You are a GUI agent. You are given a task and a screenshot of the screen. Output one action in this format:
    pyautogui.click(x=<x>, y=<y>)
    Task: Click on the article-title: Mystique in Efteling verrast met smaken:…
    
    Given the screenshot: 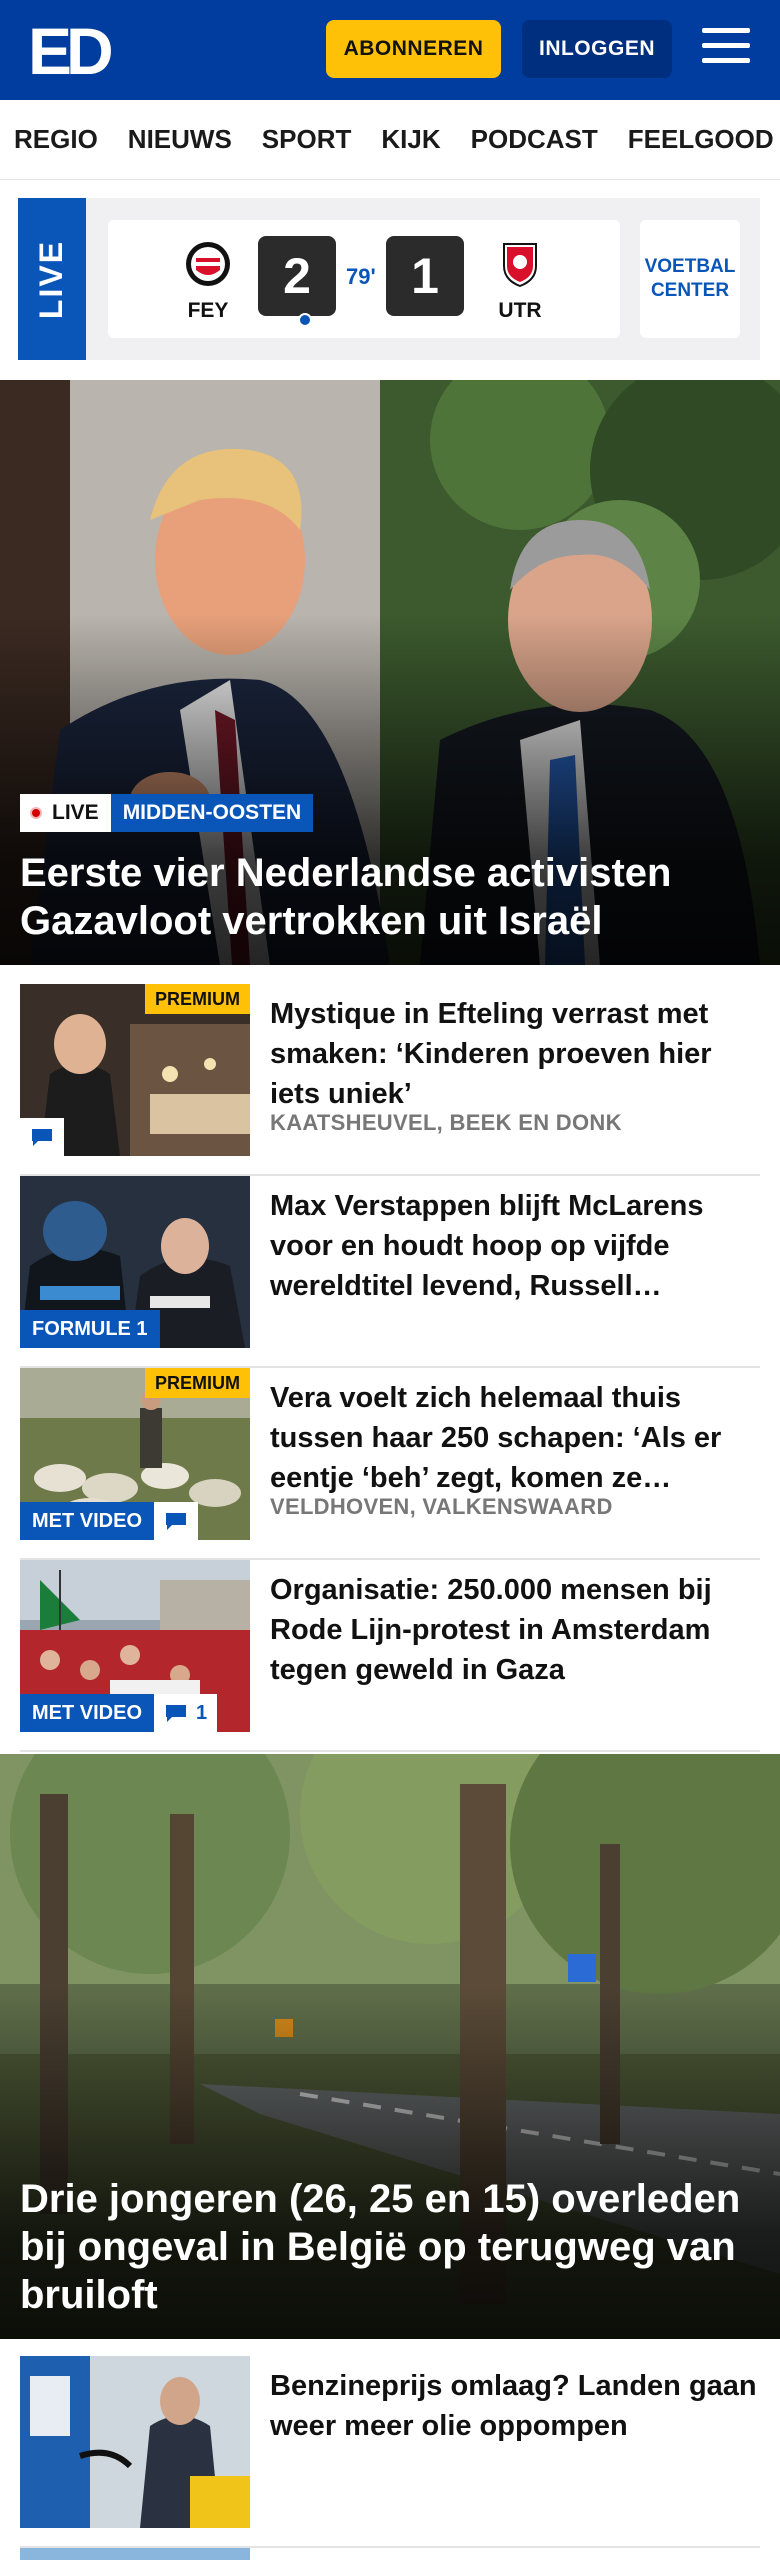 What is the action you would take?
    pyautogui.click(x=515, y=1054)
    